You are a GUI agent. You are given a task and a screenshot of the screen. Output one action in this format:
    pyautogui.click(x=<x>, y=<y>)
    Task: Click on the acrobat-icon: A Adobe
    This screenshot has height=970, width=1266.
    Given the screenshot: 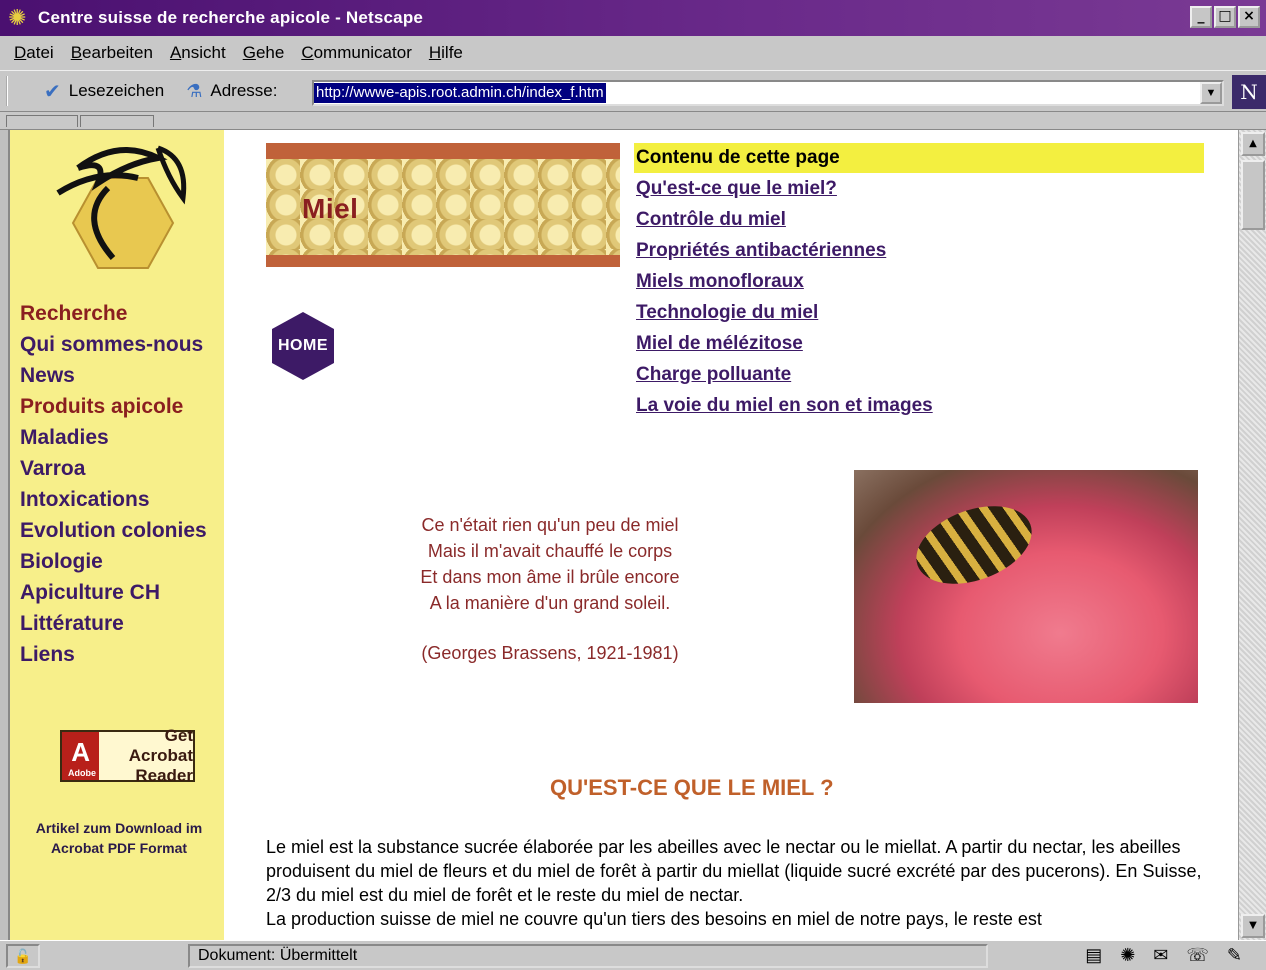 What is the action you would take?
    pyautogui.click(x=81, y=756)
    